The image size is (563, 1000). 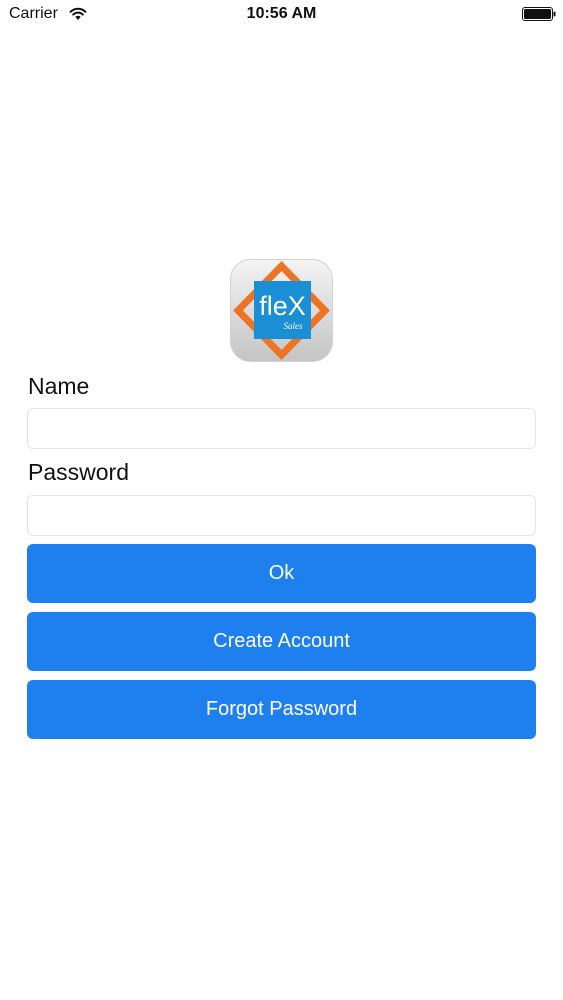 I want to click on password-input, so click(x=281, y=515).